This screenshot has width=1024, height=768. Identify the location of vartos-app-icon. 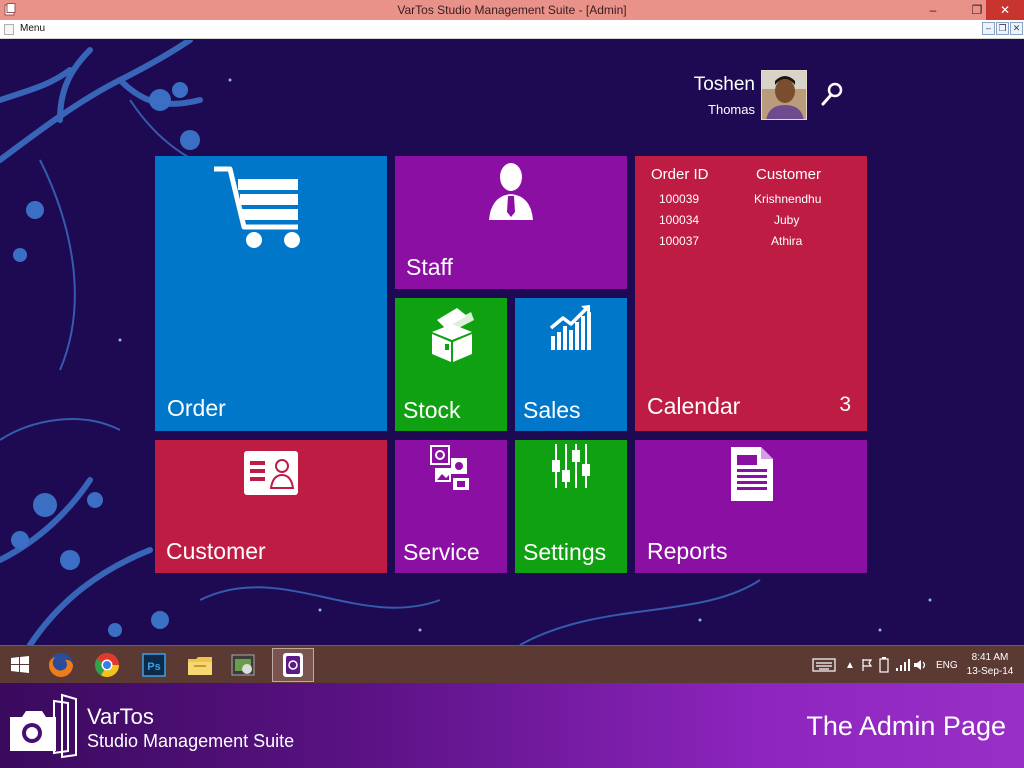
(293, 665).